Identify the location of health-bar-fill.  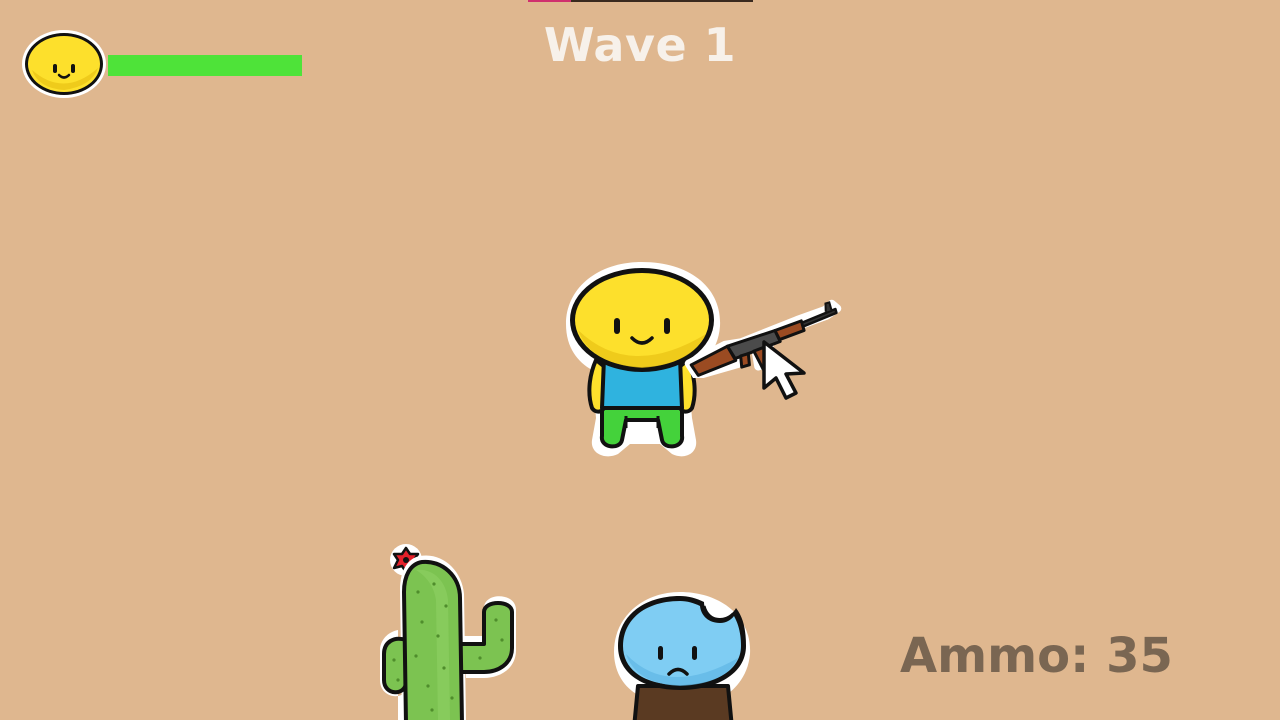
(205, 65).